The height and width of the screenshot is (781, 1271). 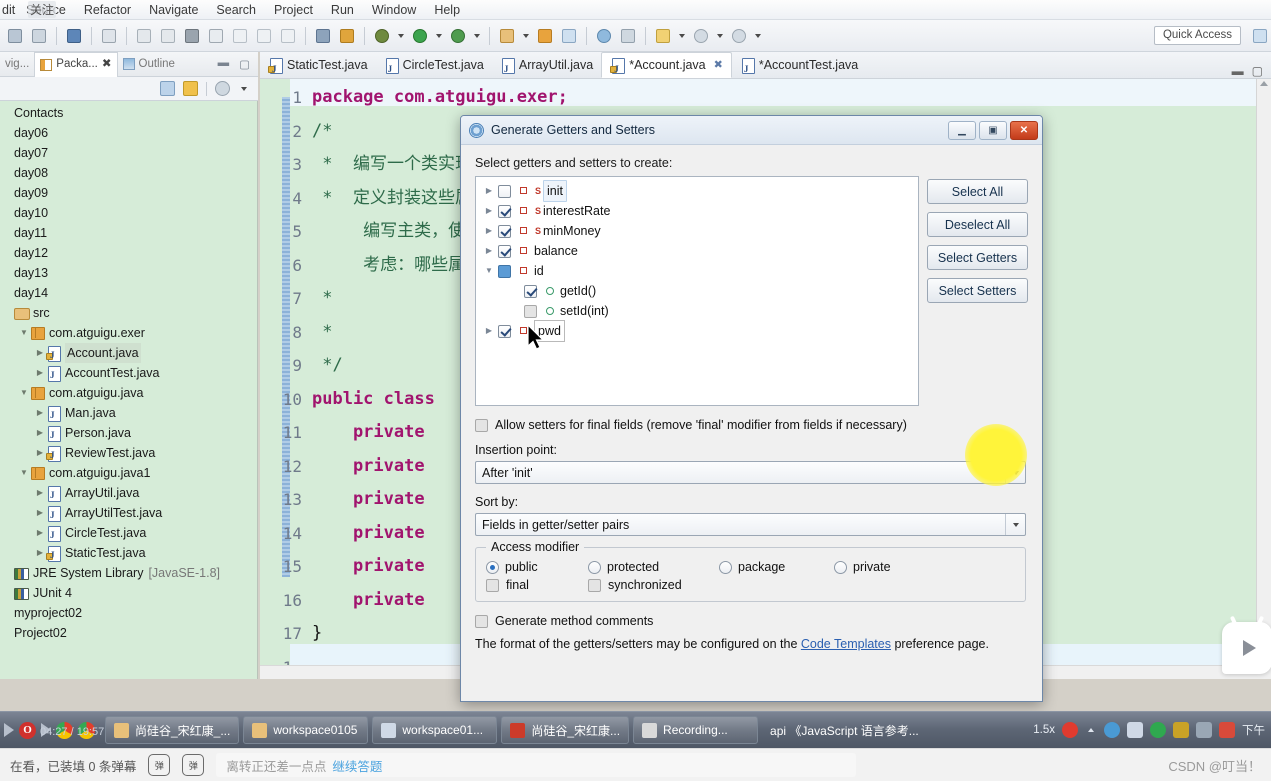 I want to click on radio-package-icon, so click(x=725, y=567).